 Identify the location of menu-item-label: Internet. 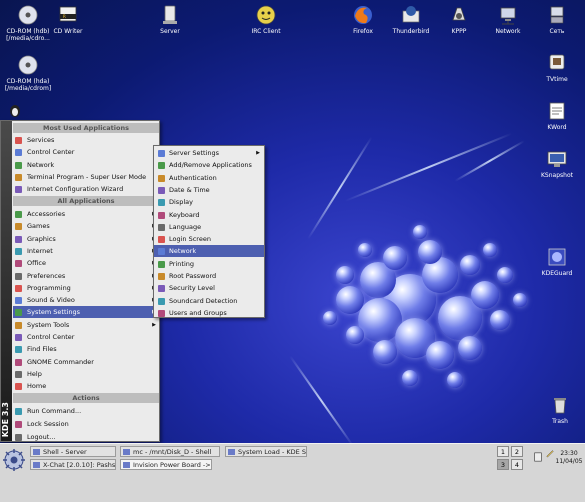
(40, 250).